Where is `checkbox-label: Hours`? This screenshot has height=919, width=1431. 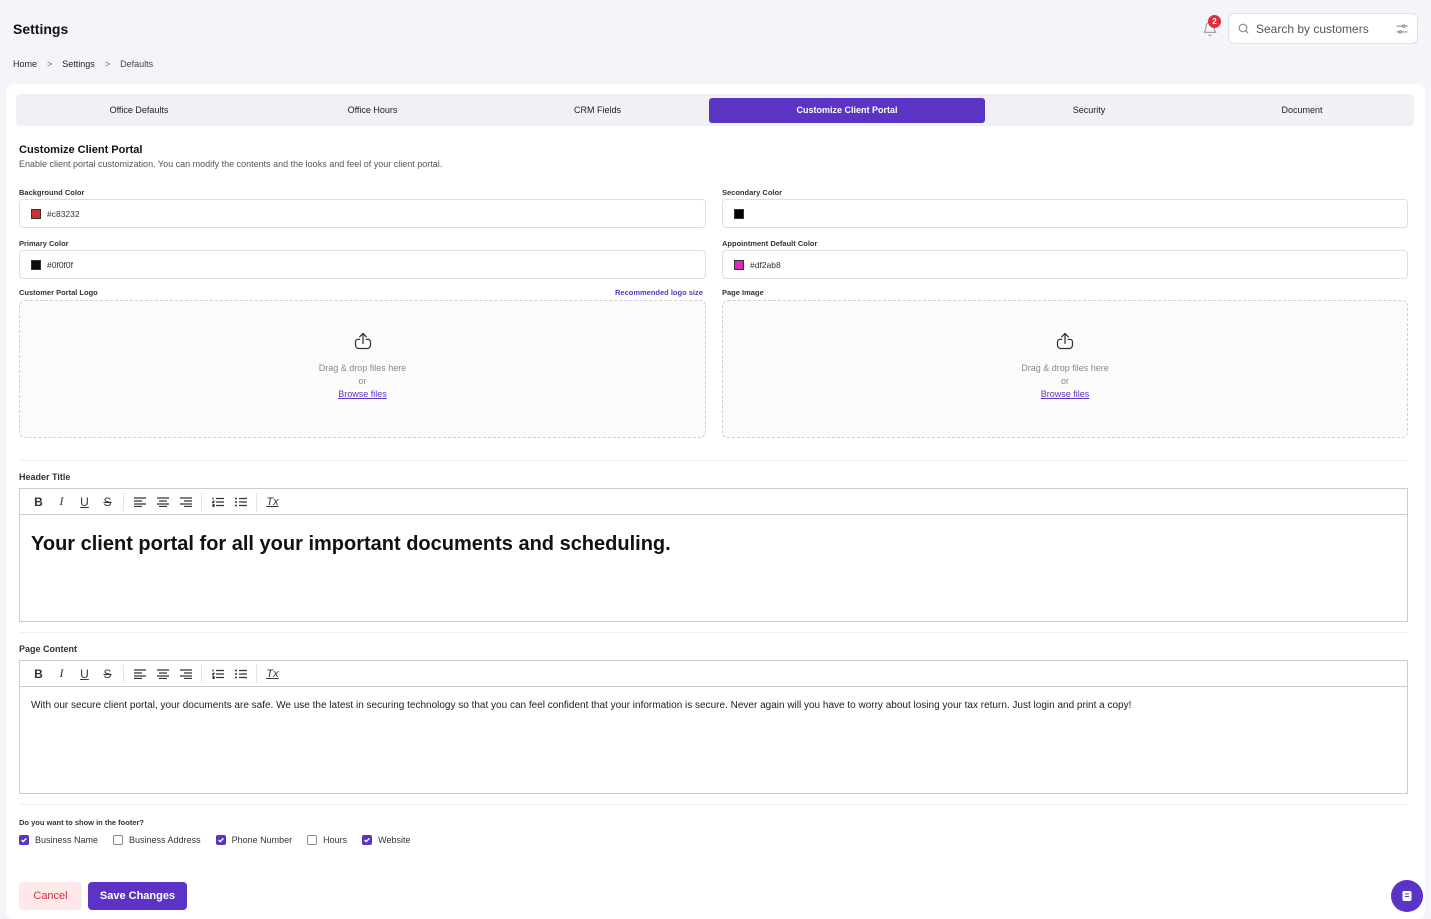 checkbox-label: Hours is located at coordinates (335, 840).